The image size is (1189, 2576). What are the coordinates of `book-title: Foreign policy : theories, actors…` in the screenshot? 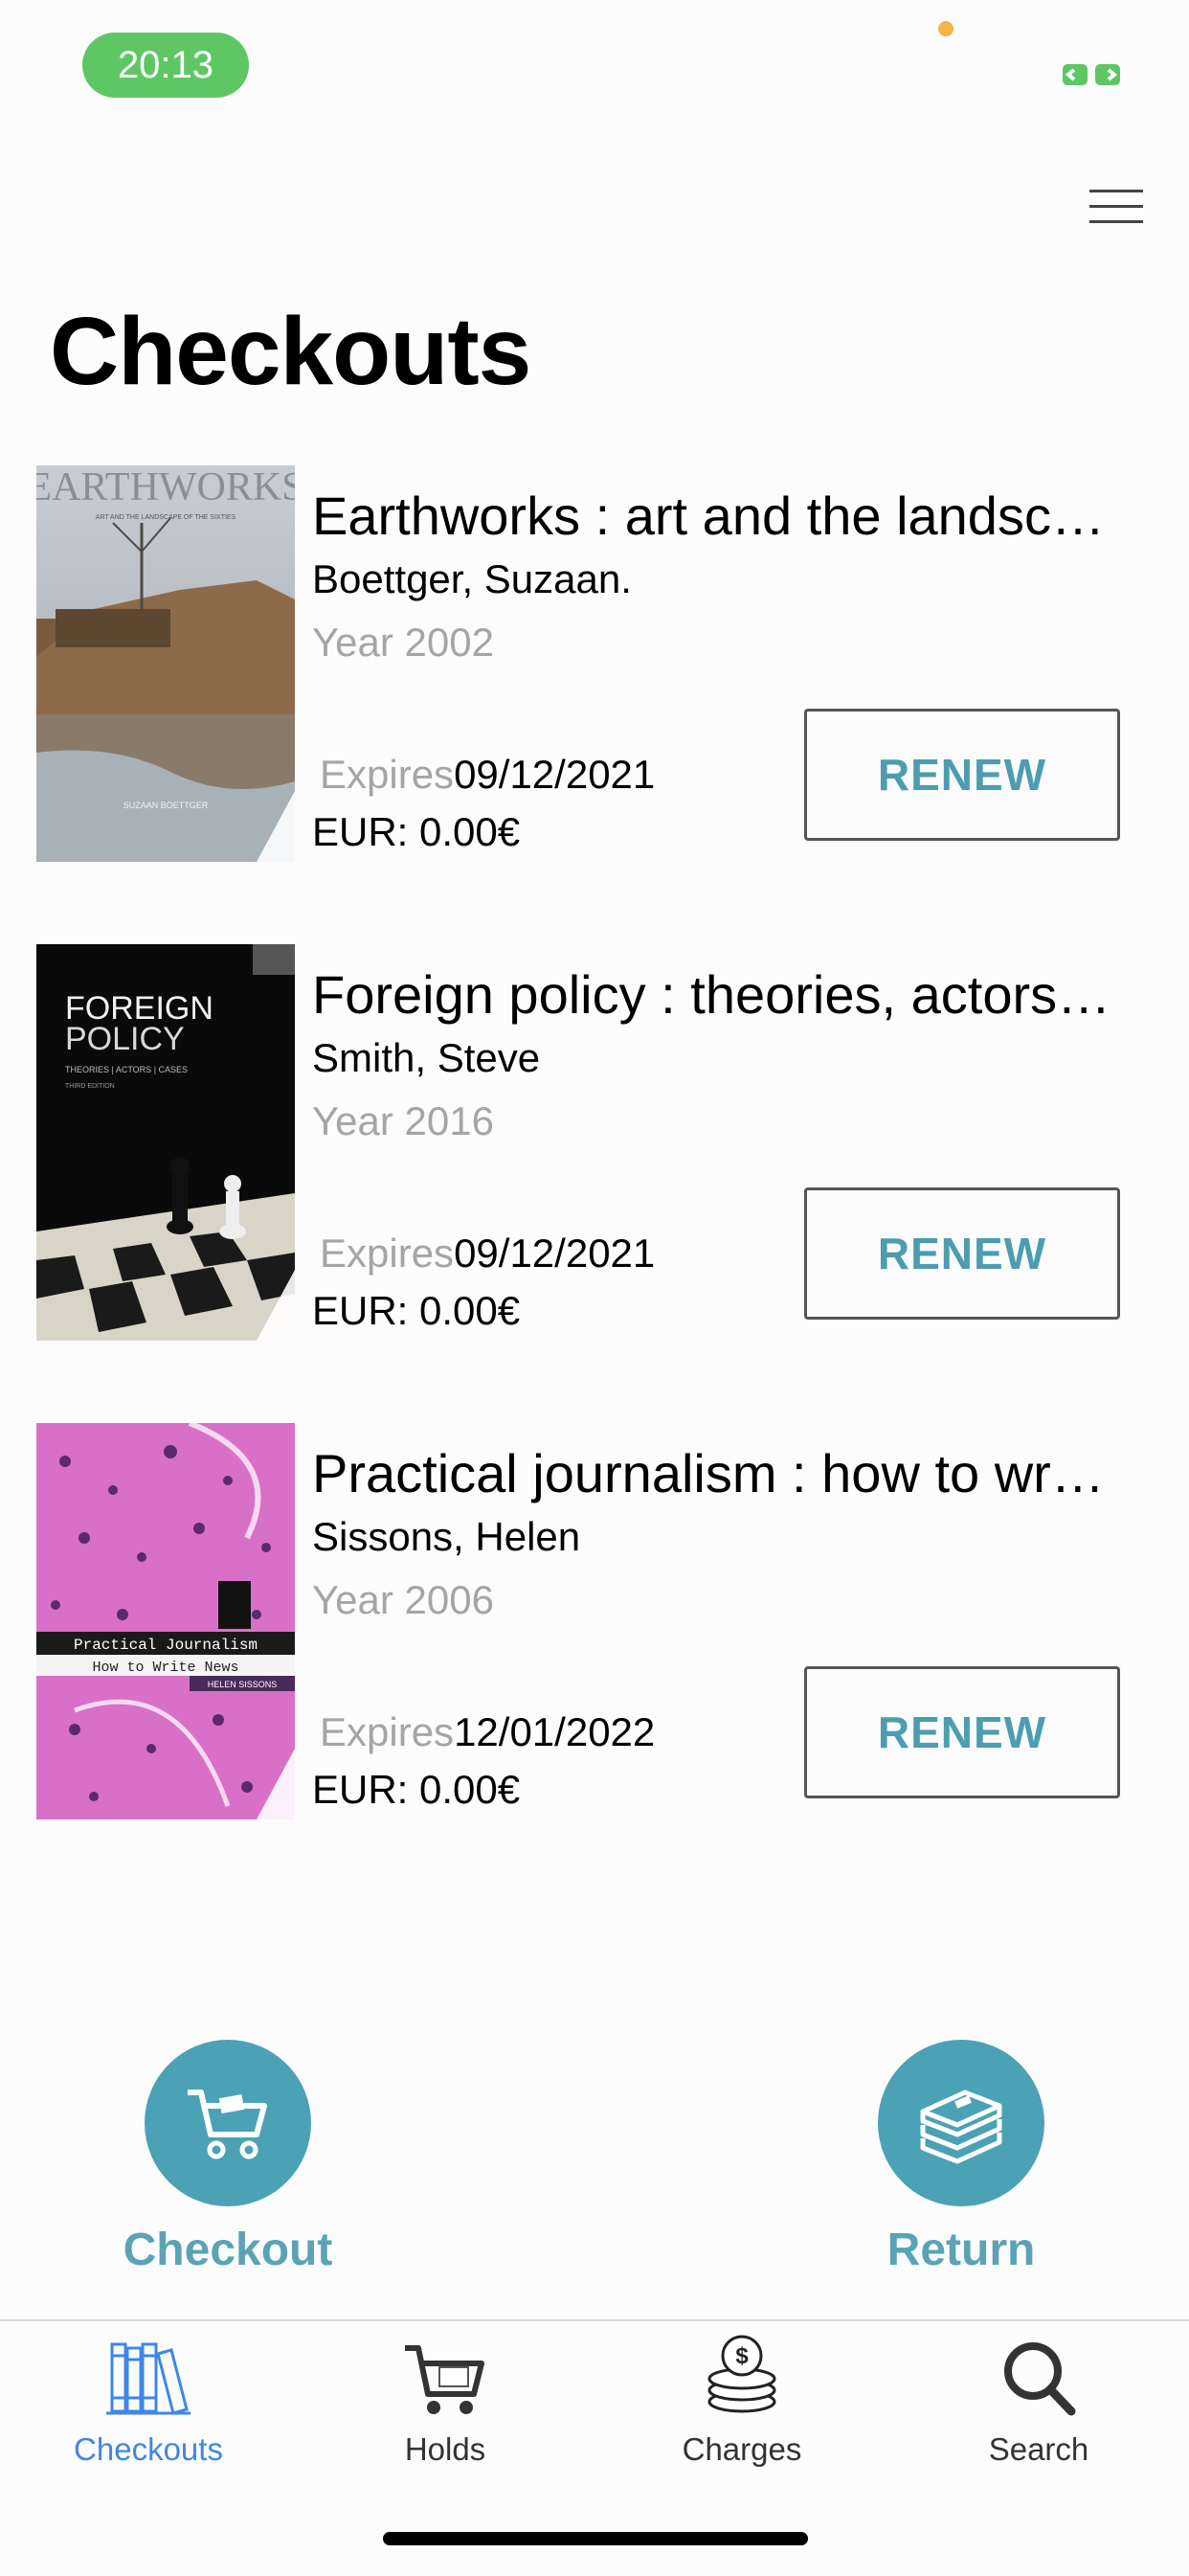 It's located at (738, 995).